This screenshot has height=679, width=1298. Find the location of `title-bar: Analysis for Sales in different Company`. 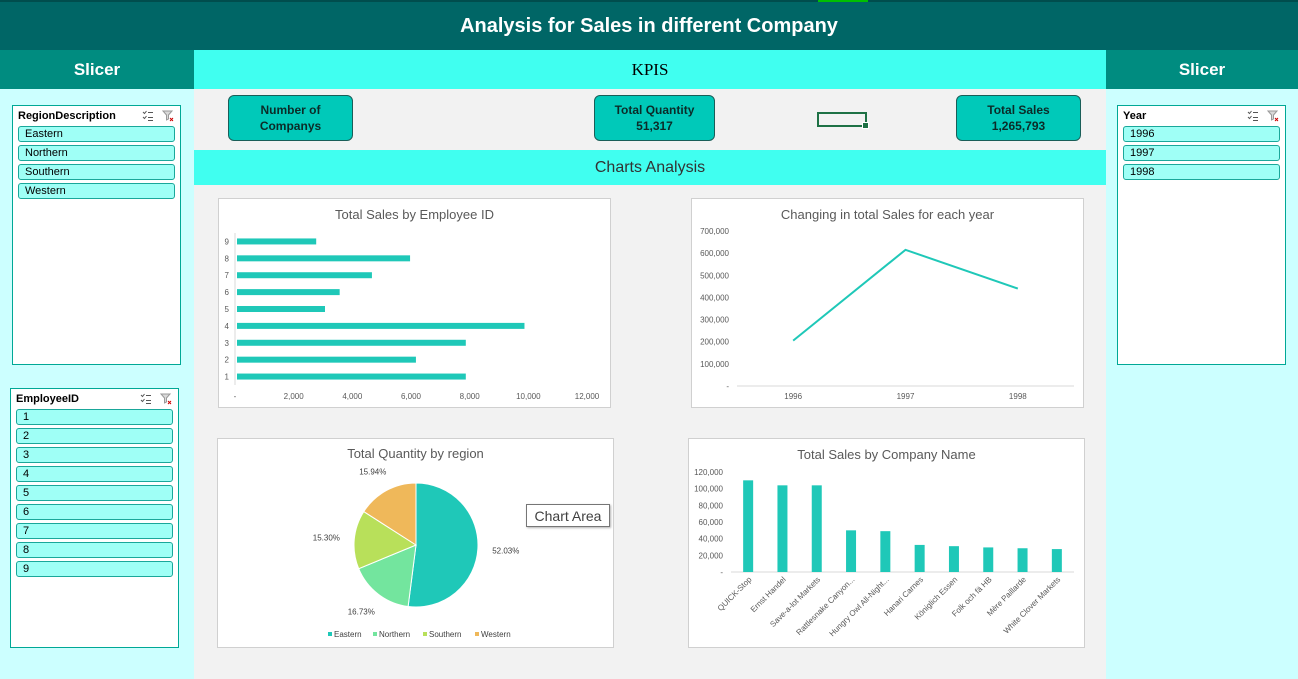

title-bar: Analysis for Sales in different Company is located at coordinates (649, 25).